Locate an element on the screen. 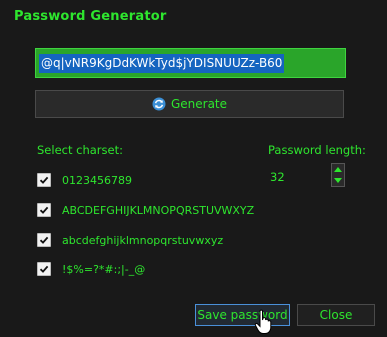 This screenshot has height=337, width=387. password-length-spinner is located at coordinates (338, 175).